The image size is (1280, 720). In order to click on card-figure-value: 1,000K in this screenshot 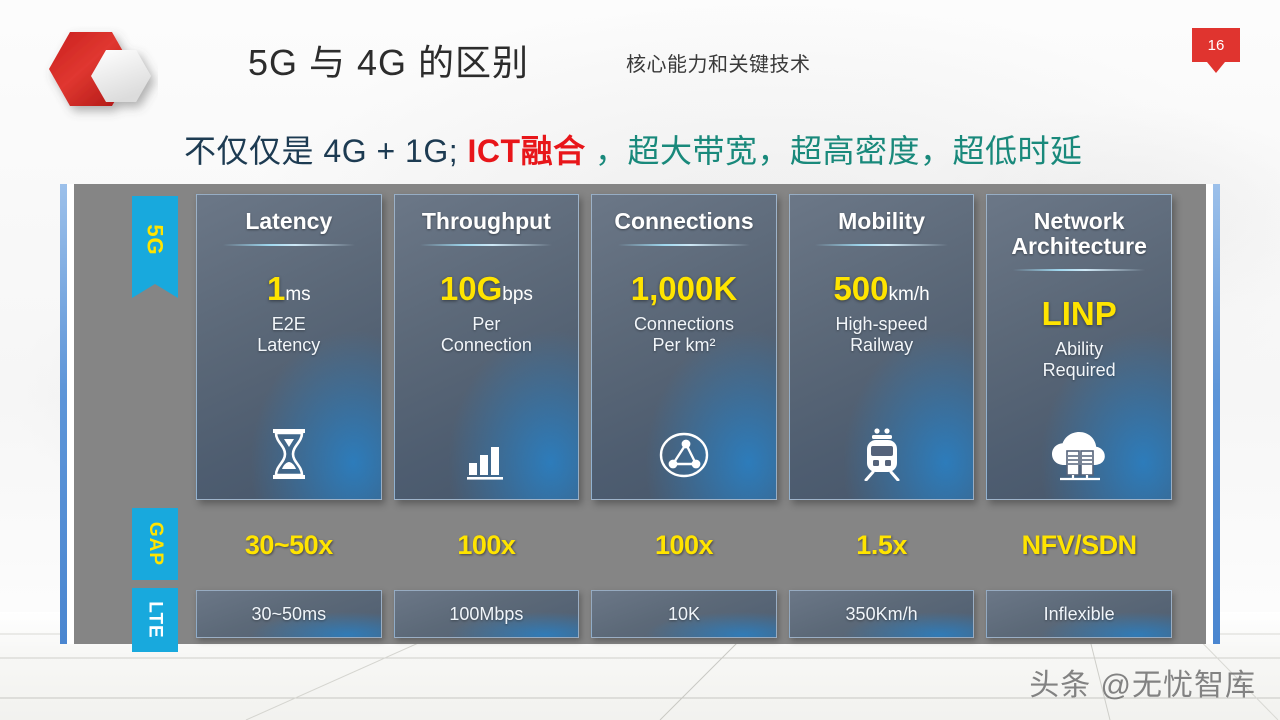, I will do `click(684, 288)`.